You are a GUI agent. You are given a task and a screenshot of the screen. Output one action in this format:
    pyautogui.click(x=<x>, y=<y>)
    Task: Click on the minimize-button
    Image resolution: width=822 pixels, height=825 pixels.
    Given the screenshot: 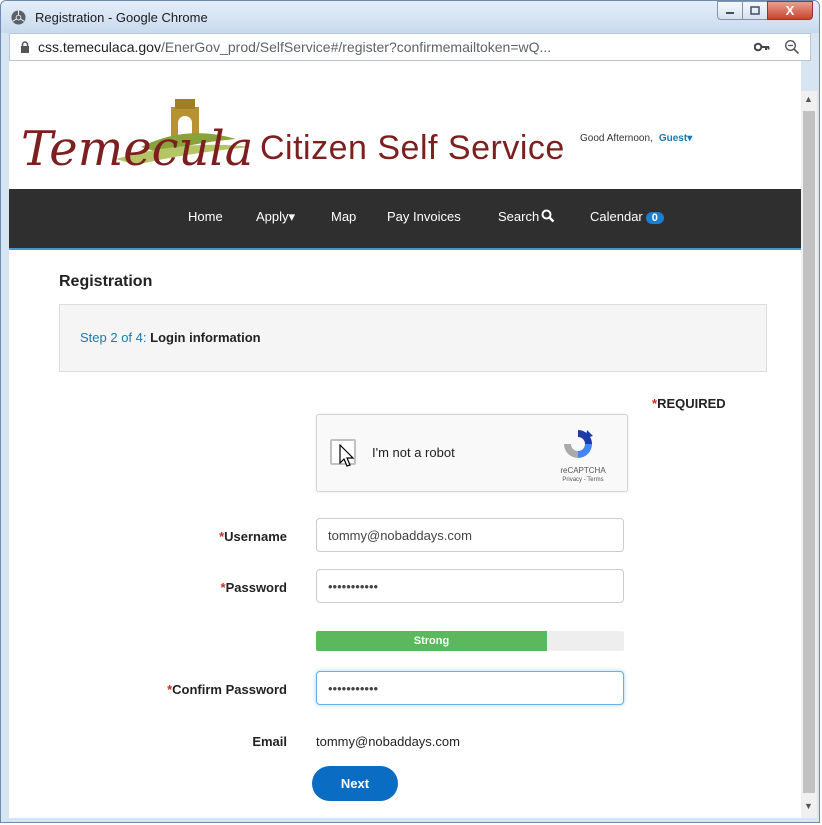 What is the action you would take?
    pyautogui.click(x=730, y=10)
    